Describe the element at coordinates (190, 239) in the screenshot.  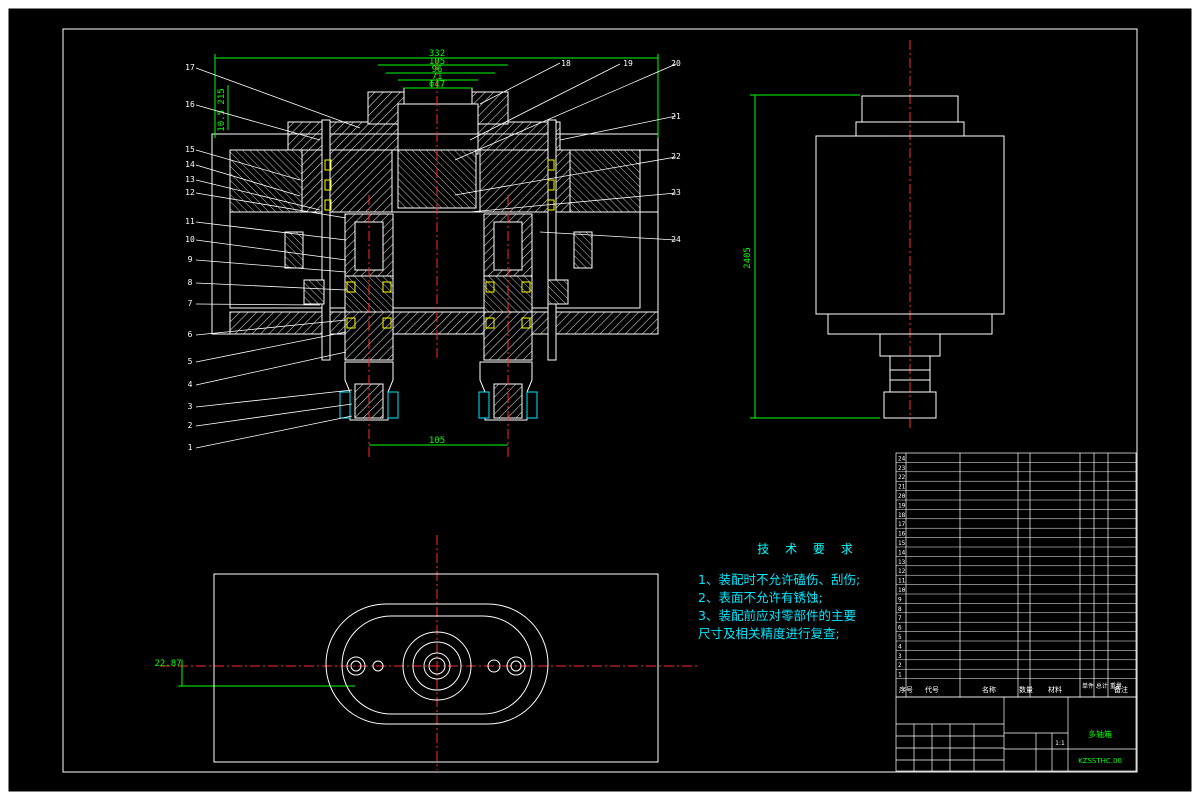
I see `balloon-10: 10` at that location.